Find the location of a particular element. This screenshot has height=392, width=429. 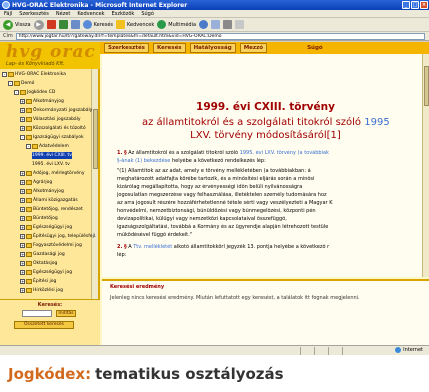

menu-edit: Szerkesztés is located at coordinates (34, 14).